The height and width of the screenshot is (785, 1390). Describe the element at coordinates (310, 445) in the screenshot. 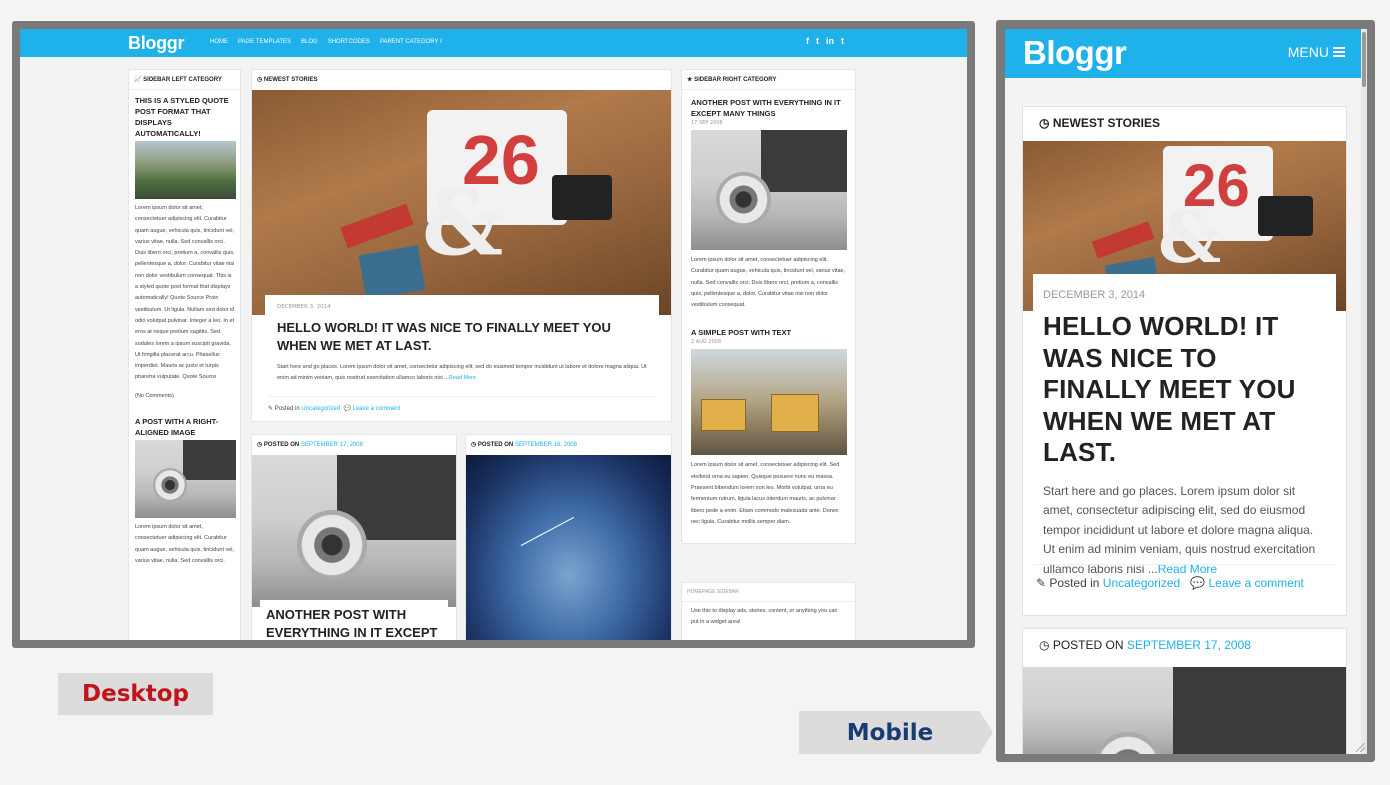

I see `card2-header: ◷ POSTED ON SEPTEMBER 17, 2008` at that location.